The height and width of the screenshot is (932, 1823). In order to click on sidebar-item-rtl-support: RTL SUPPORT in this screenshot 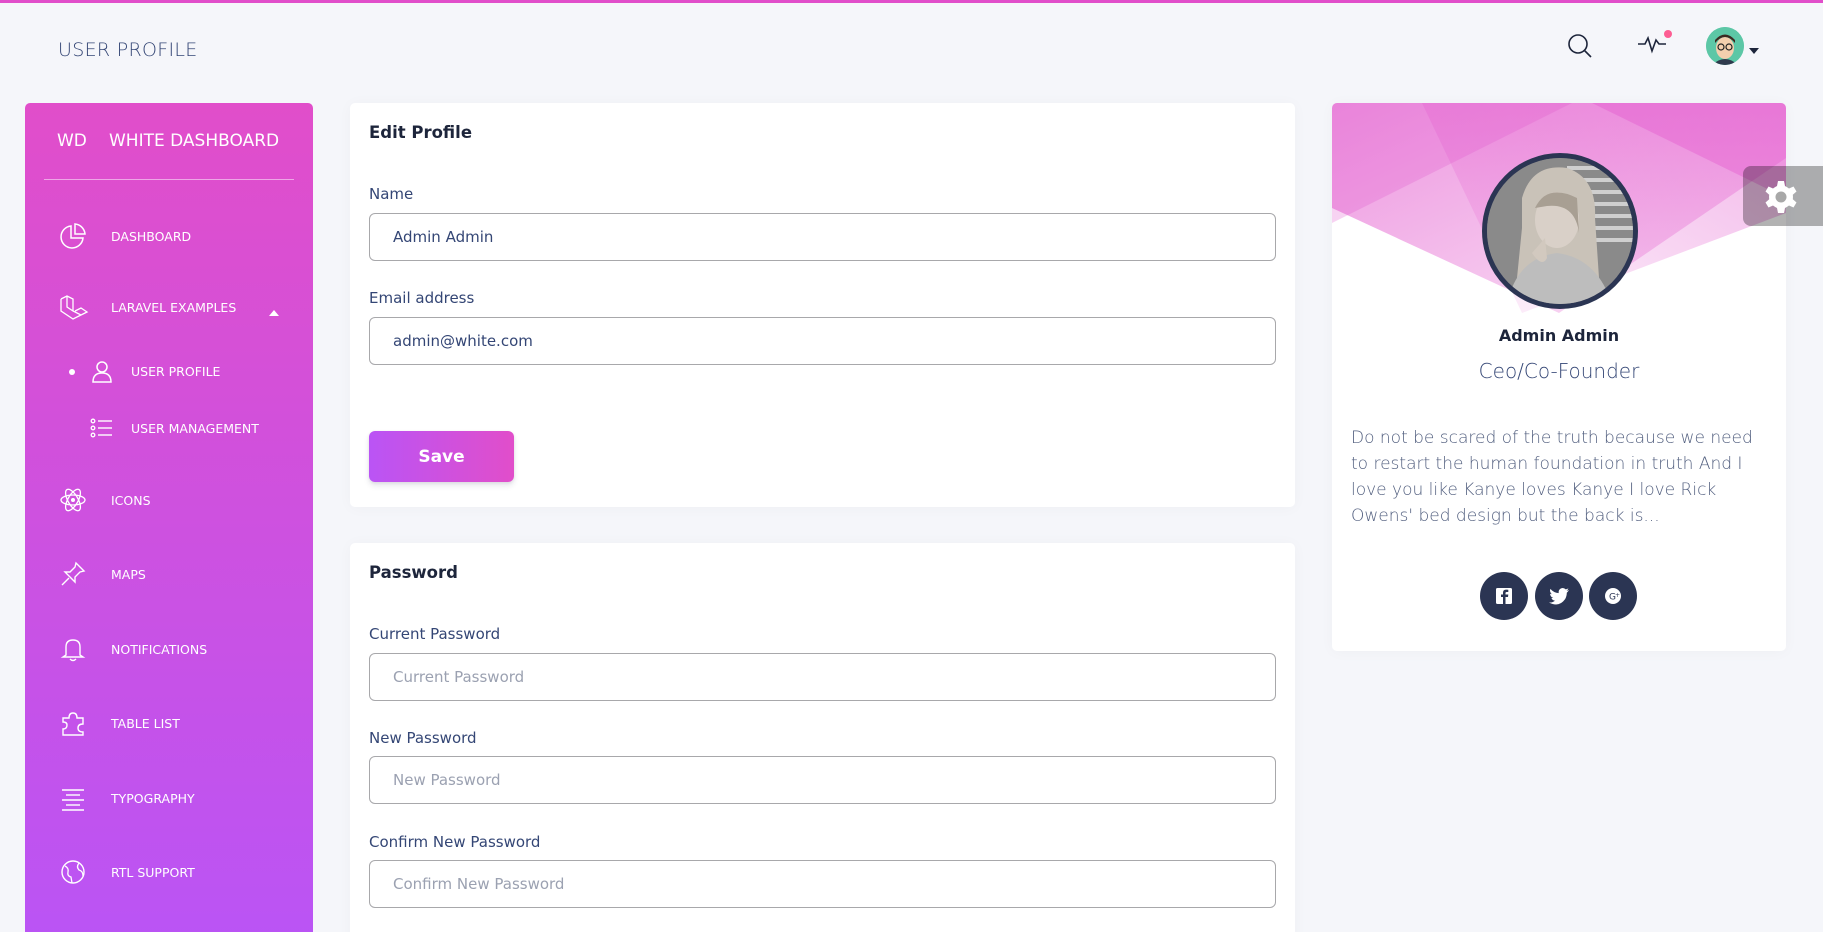, I will do `click(169, 872)`.